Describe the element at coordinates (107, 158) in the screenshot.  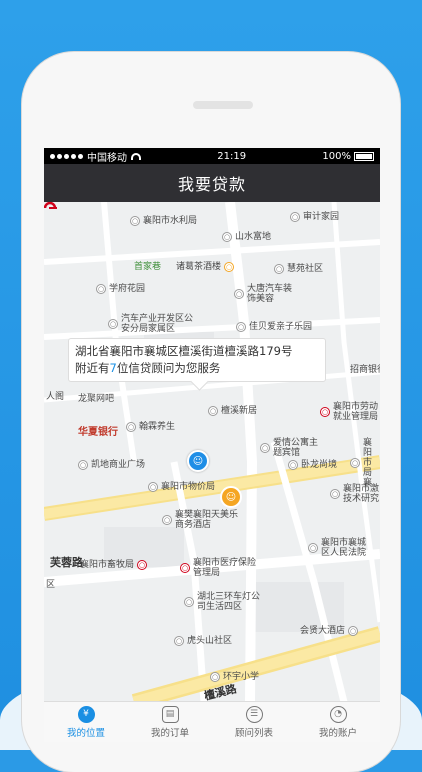
I see `carrier-label: 中国移动` at that location.